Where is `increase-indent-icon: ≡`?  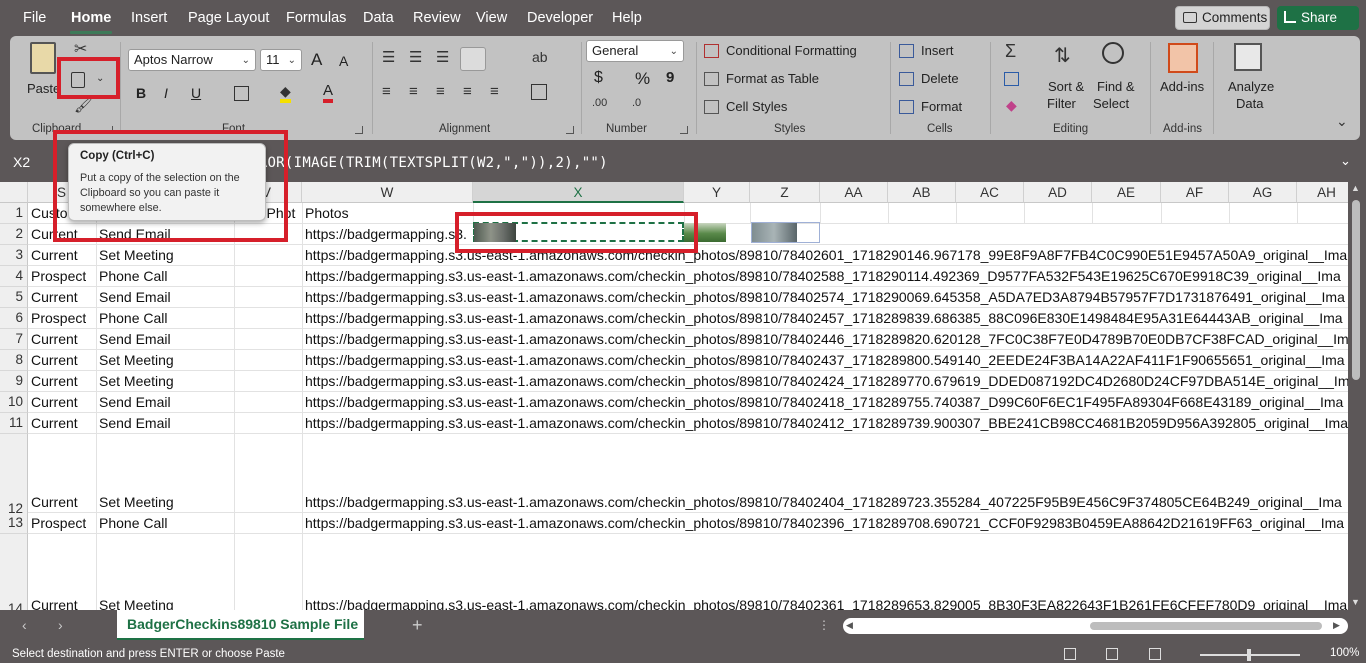
increase-indent-icon: ≡ is located at coordinates (494, 91).